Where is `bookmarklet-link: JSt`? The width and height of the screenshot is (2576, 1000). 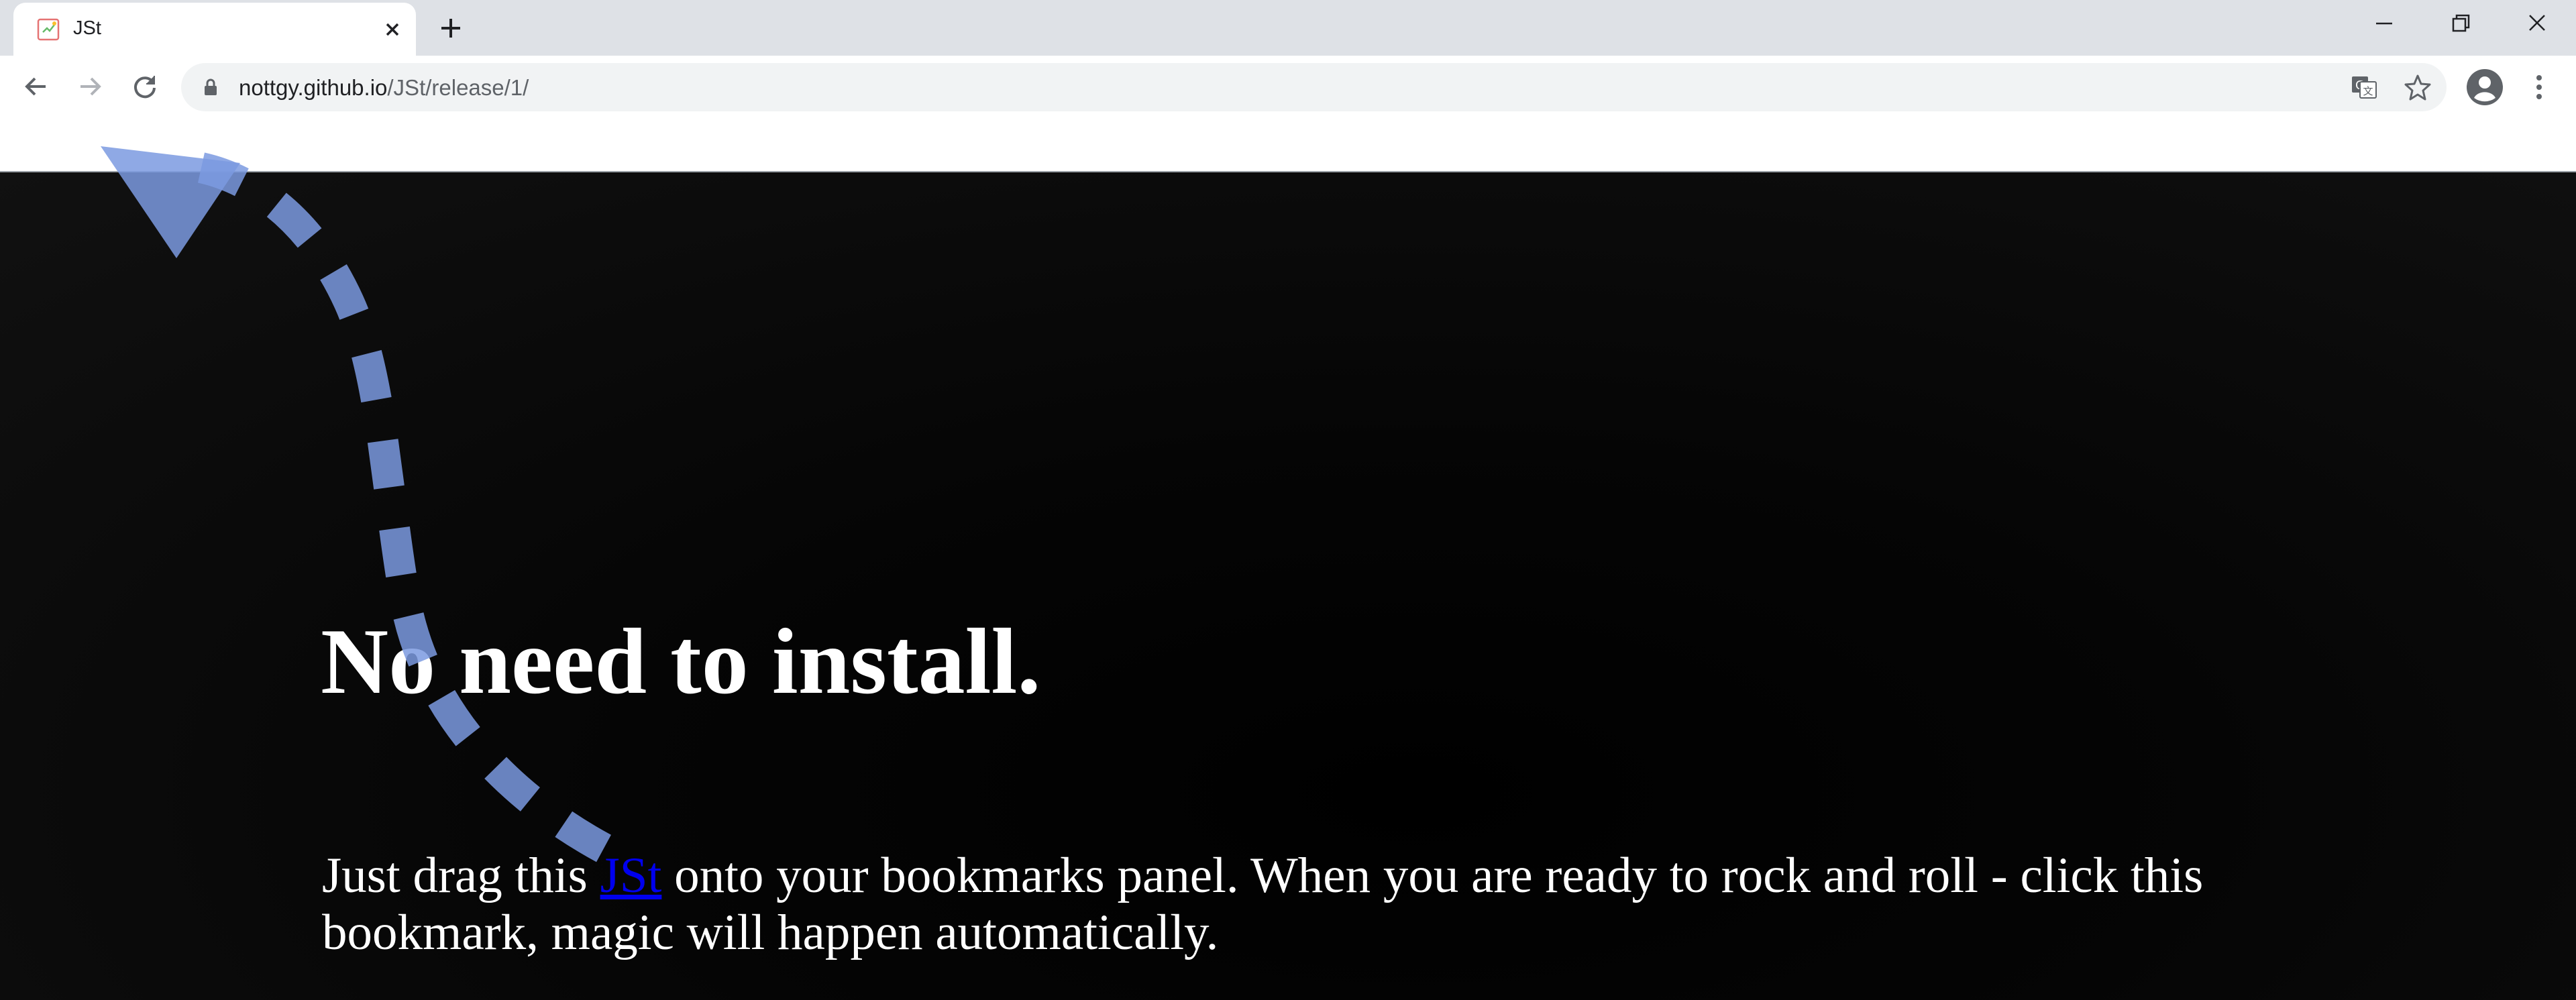 bookmarklet-link: JSt is located at coordinates (631, 875).